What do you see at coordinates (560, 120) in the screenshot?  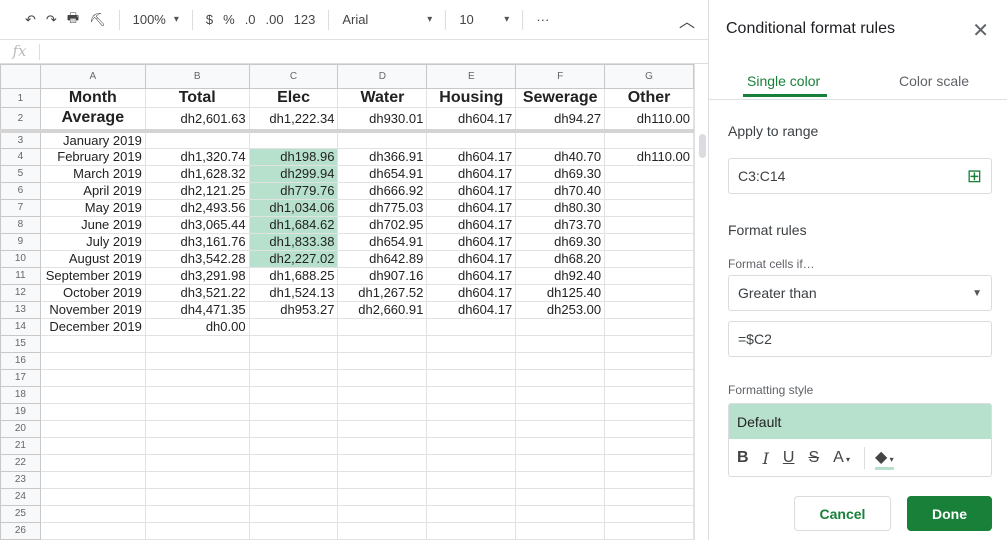 I see `cell: dh94.27` at bounding box center [560, 120].